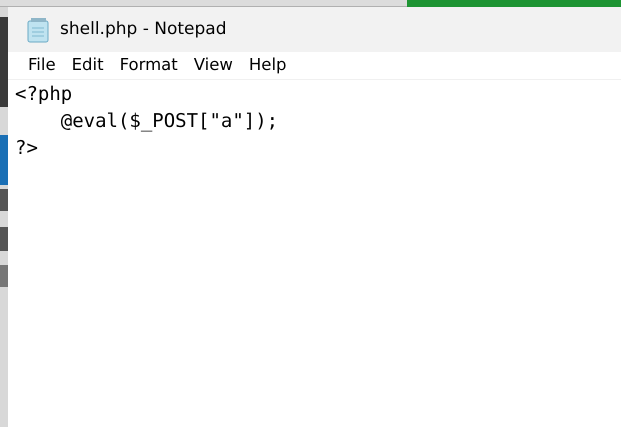  What do you see at coordinates (143, 29) in the screenshot?
I see `window-title: shell.php - Notepad` at bounding box center [143, 29].